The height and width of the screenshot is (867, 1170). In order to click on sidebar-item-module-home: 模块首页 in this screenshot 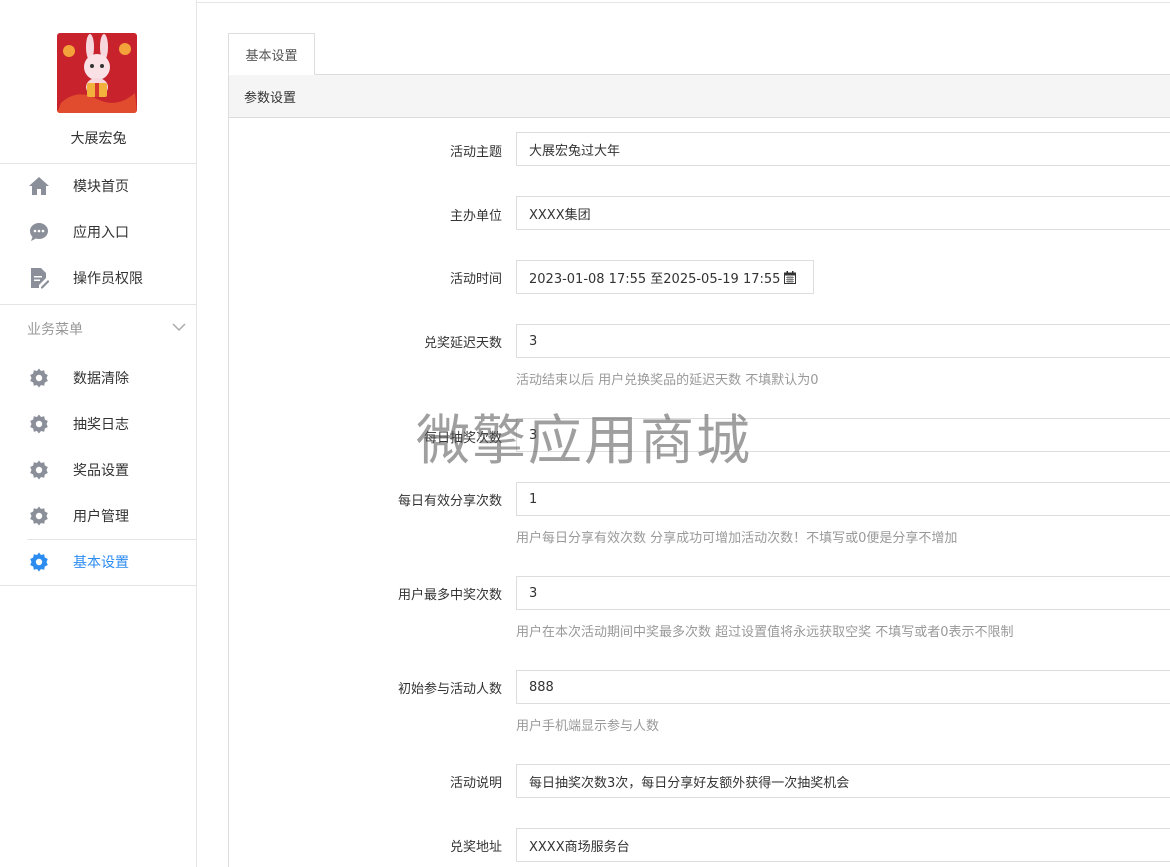, I will do `click(98, 186)`.